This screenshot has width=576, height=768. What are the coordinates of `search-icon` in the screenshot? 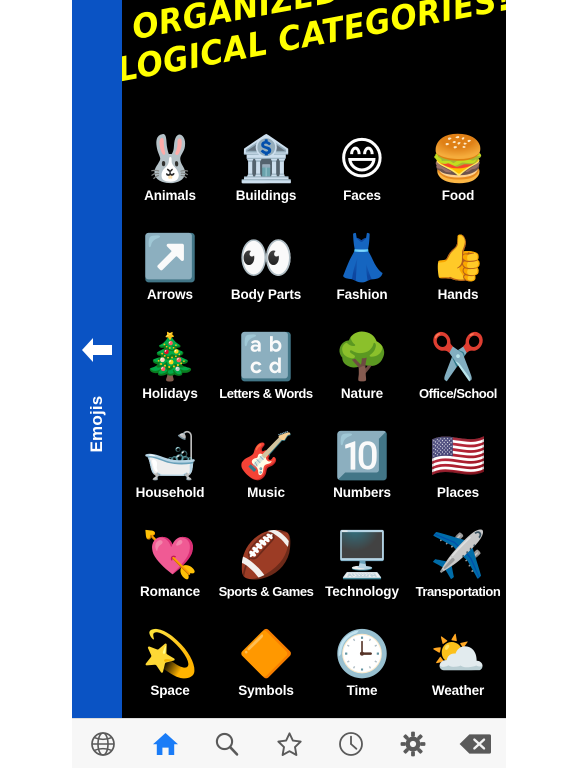 It's located at (227, 744).